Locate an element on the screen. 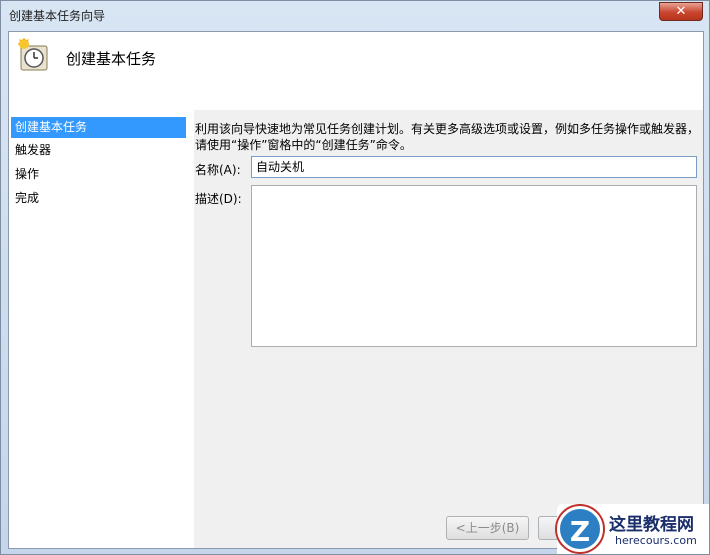  step-item-action: 操作 is located at coordinates (98, 174).